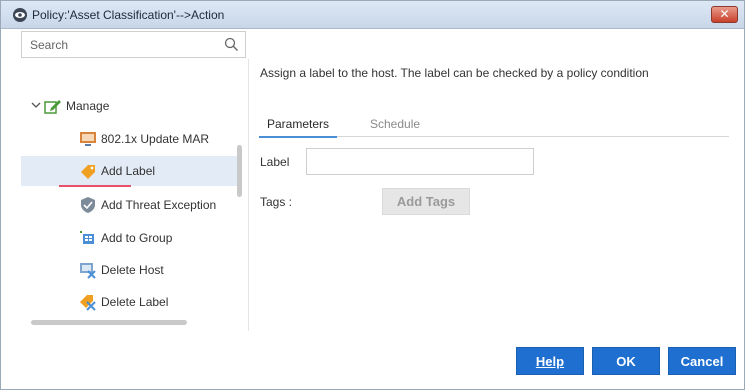 This screenshot has width=745, height=390. Describe the element at coordinates (395, 124) in the screenshot. I see `tab-schedule: Schedule` at that location.